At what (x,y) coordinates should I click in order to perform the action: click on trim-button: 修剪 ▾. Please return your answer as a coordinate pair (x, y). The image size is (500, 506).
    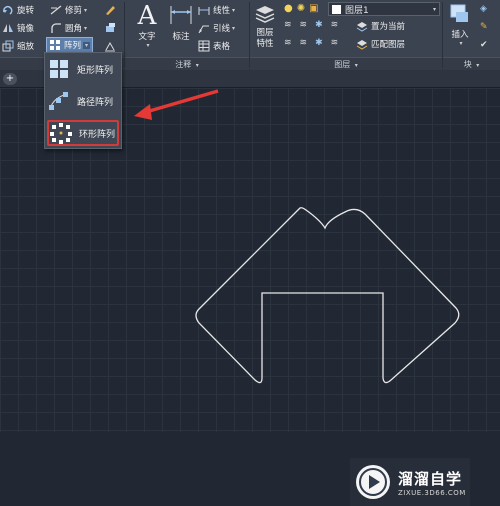
    Looking at the image, I should click on (68, 10).